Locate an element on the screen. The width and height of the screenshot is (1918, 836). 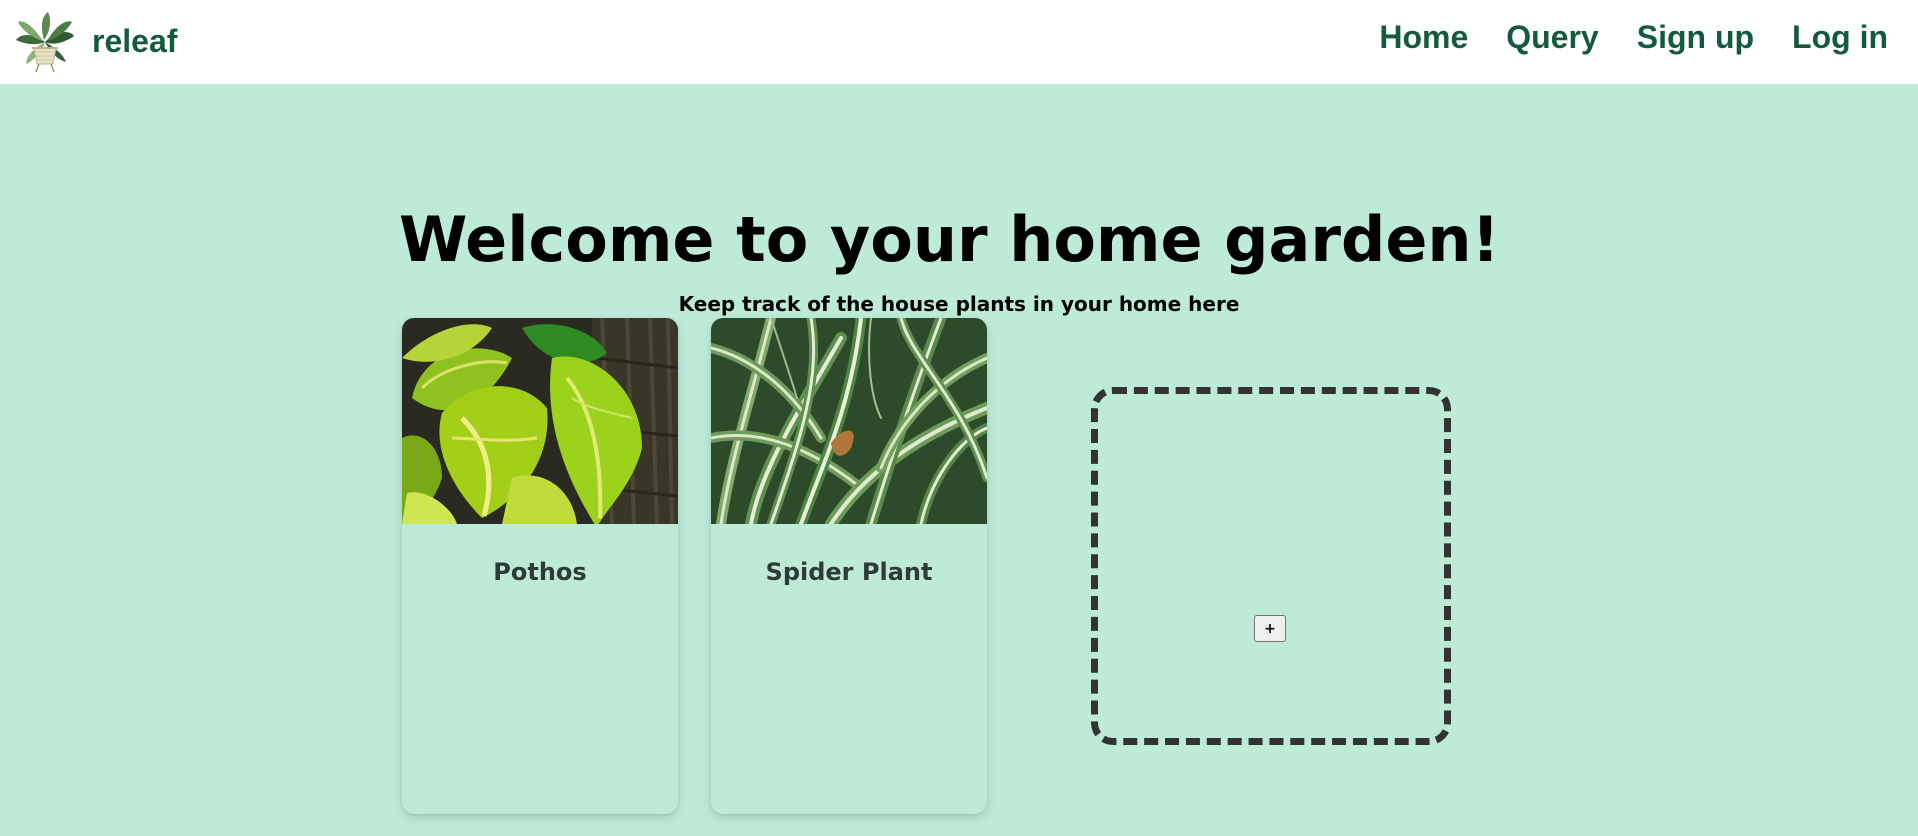
navbar: releaf Home Query Sign up Log in is located at coordinates (959, 42).